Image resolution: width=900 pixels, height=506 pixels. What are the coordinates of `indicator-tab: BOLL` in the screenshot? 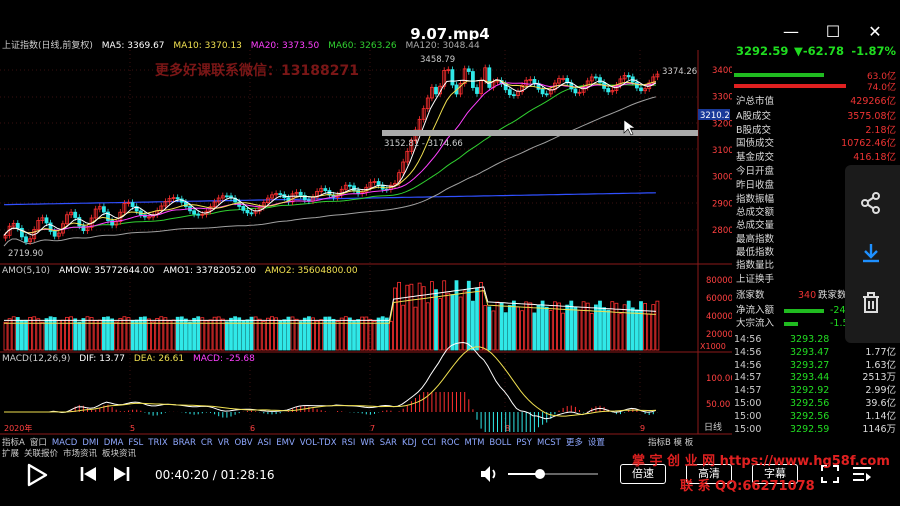 It's located at (500, 443).